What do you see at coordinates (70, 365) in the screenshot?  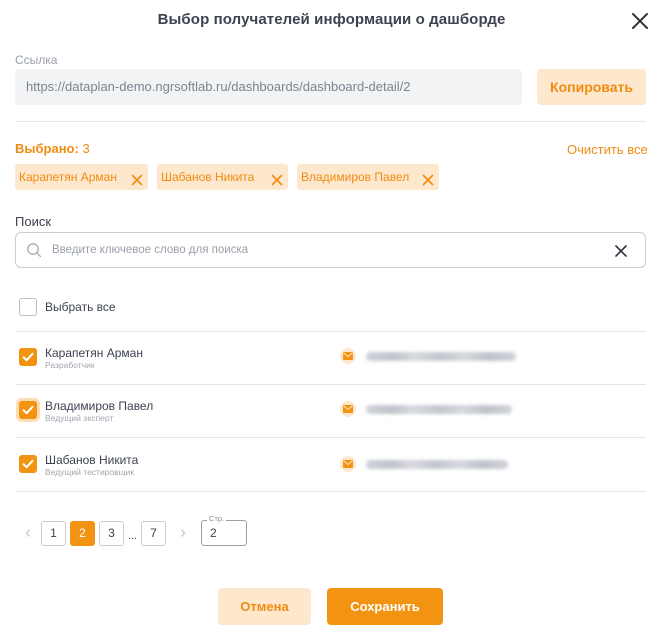 I see `recipient-role: Разработчик` at bounding box center [70, 365].